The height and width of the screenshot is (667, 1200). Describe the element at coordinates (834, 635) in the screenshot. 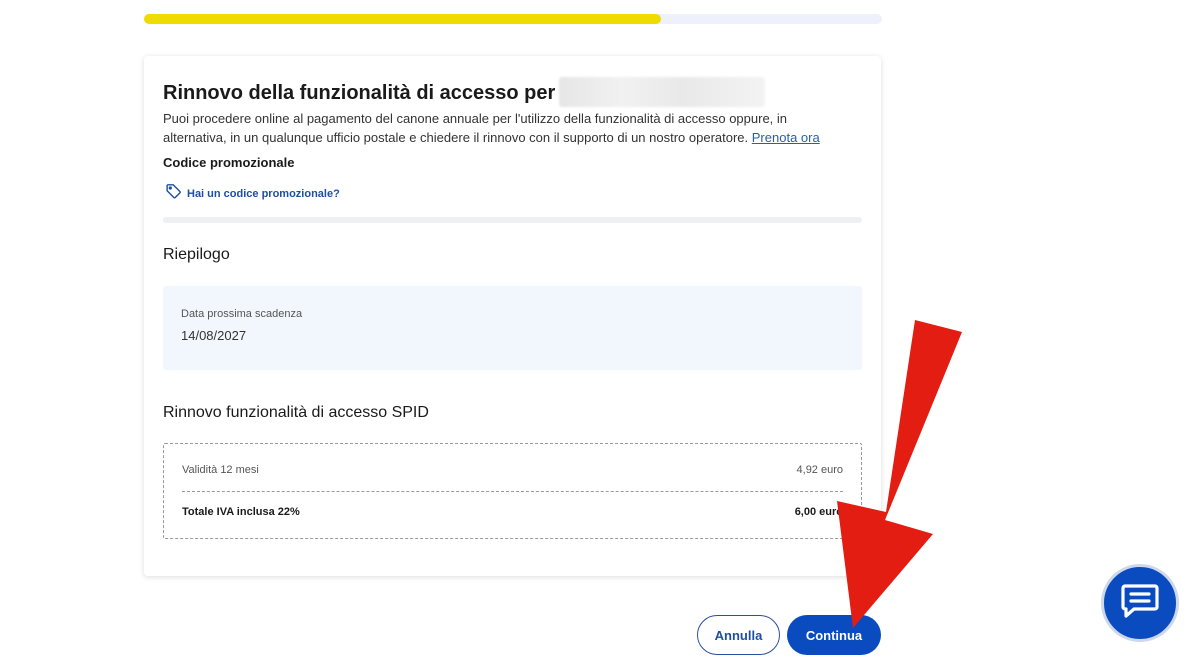

I see `continue-button: Continua` at that location.